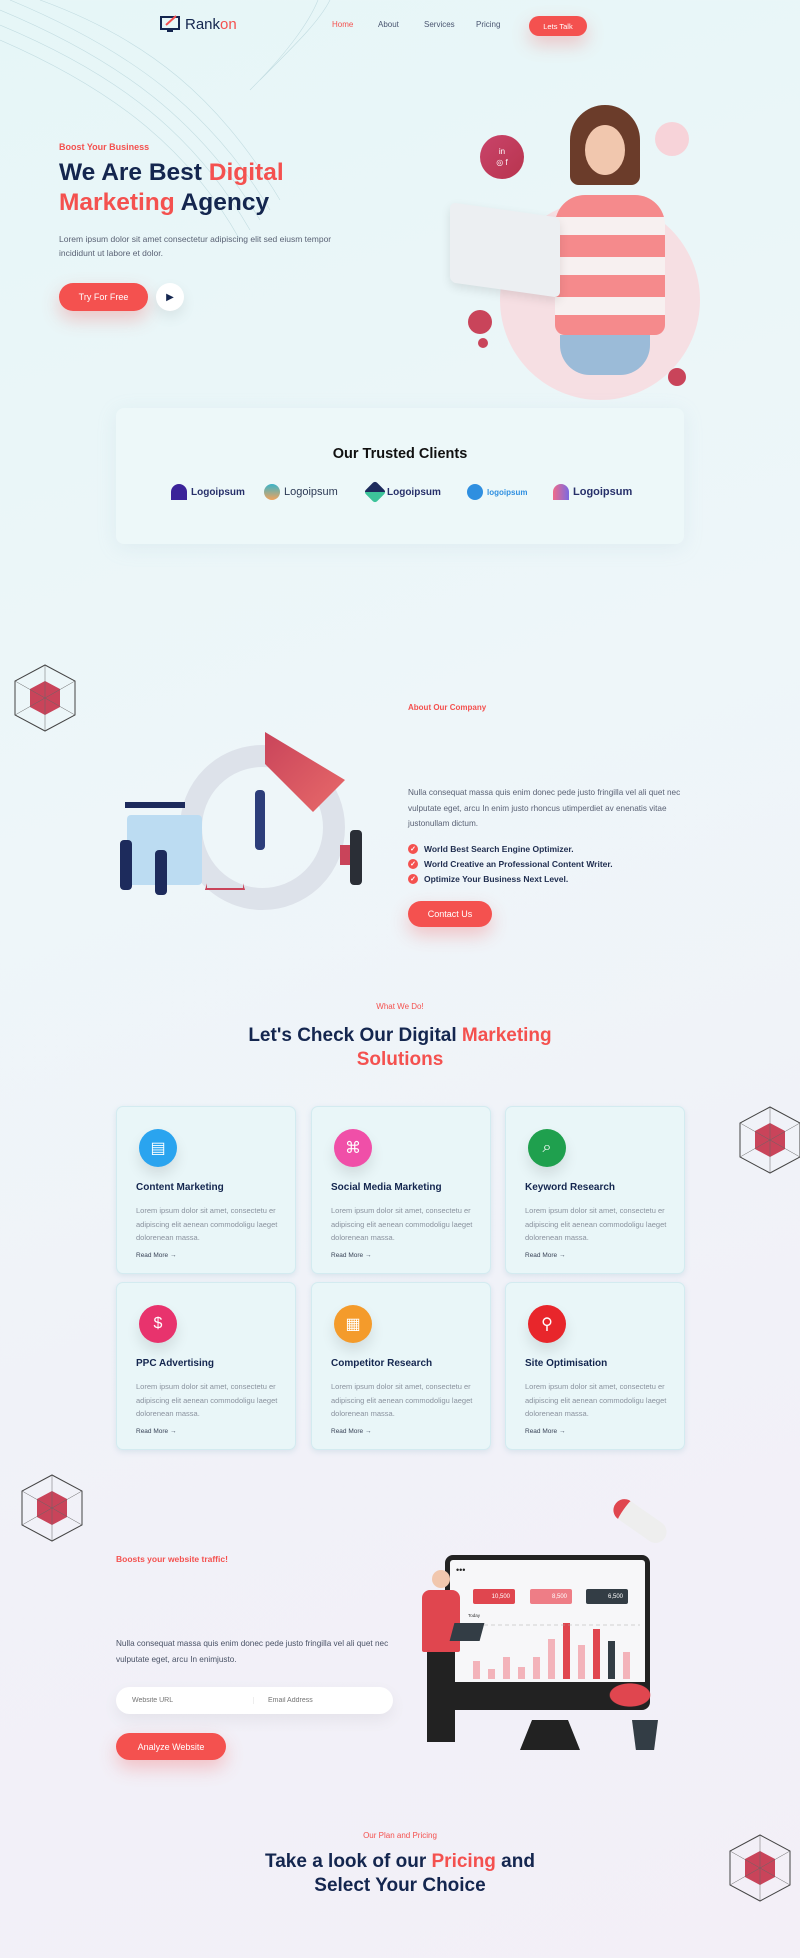 The width and height of the screenshot is (800, 1958). I want to click on content-icon: ▤, so click(158, 1148).